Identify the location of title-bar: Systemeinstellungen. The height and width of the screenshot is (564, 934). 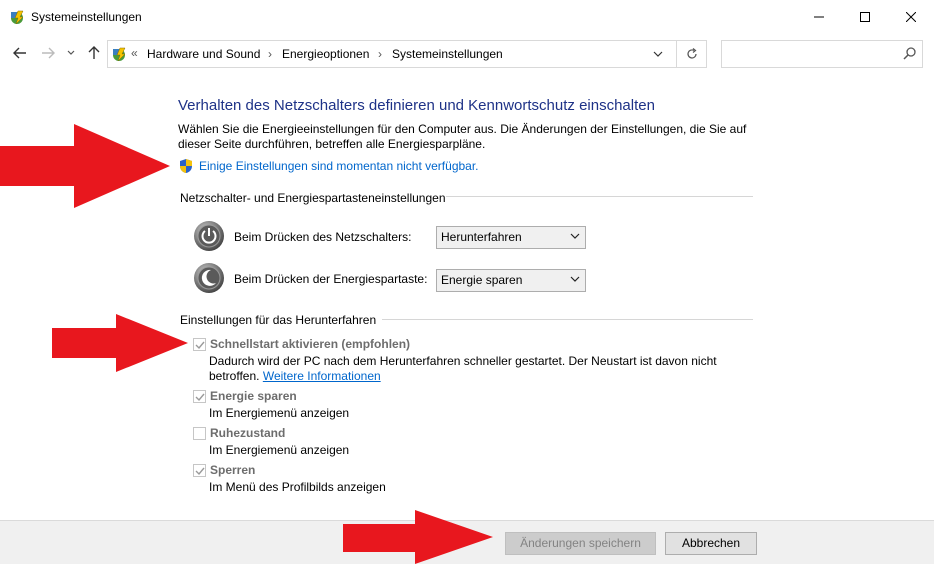
(467, 17).